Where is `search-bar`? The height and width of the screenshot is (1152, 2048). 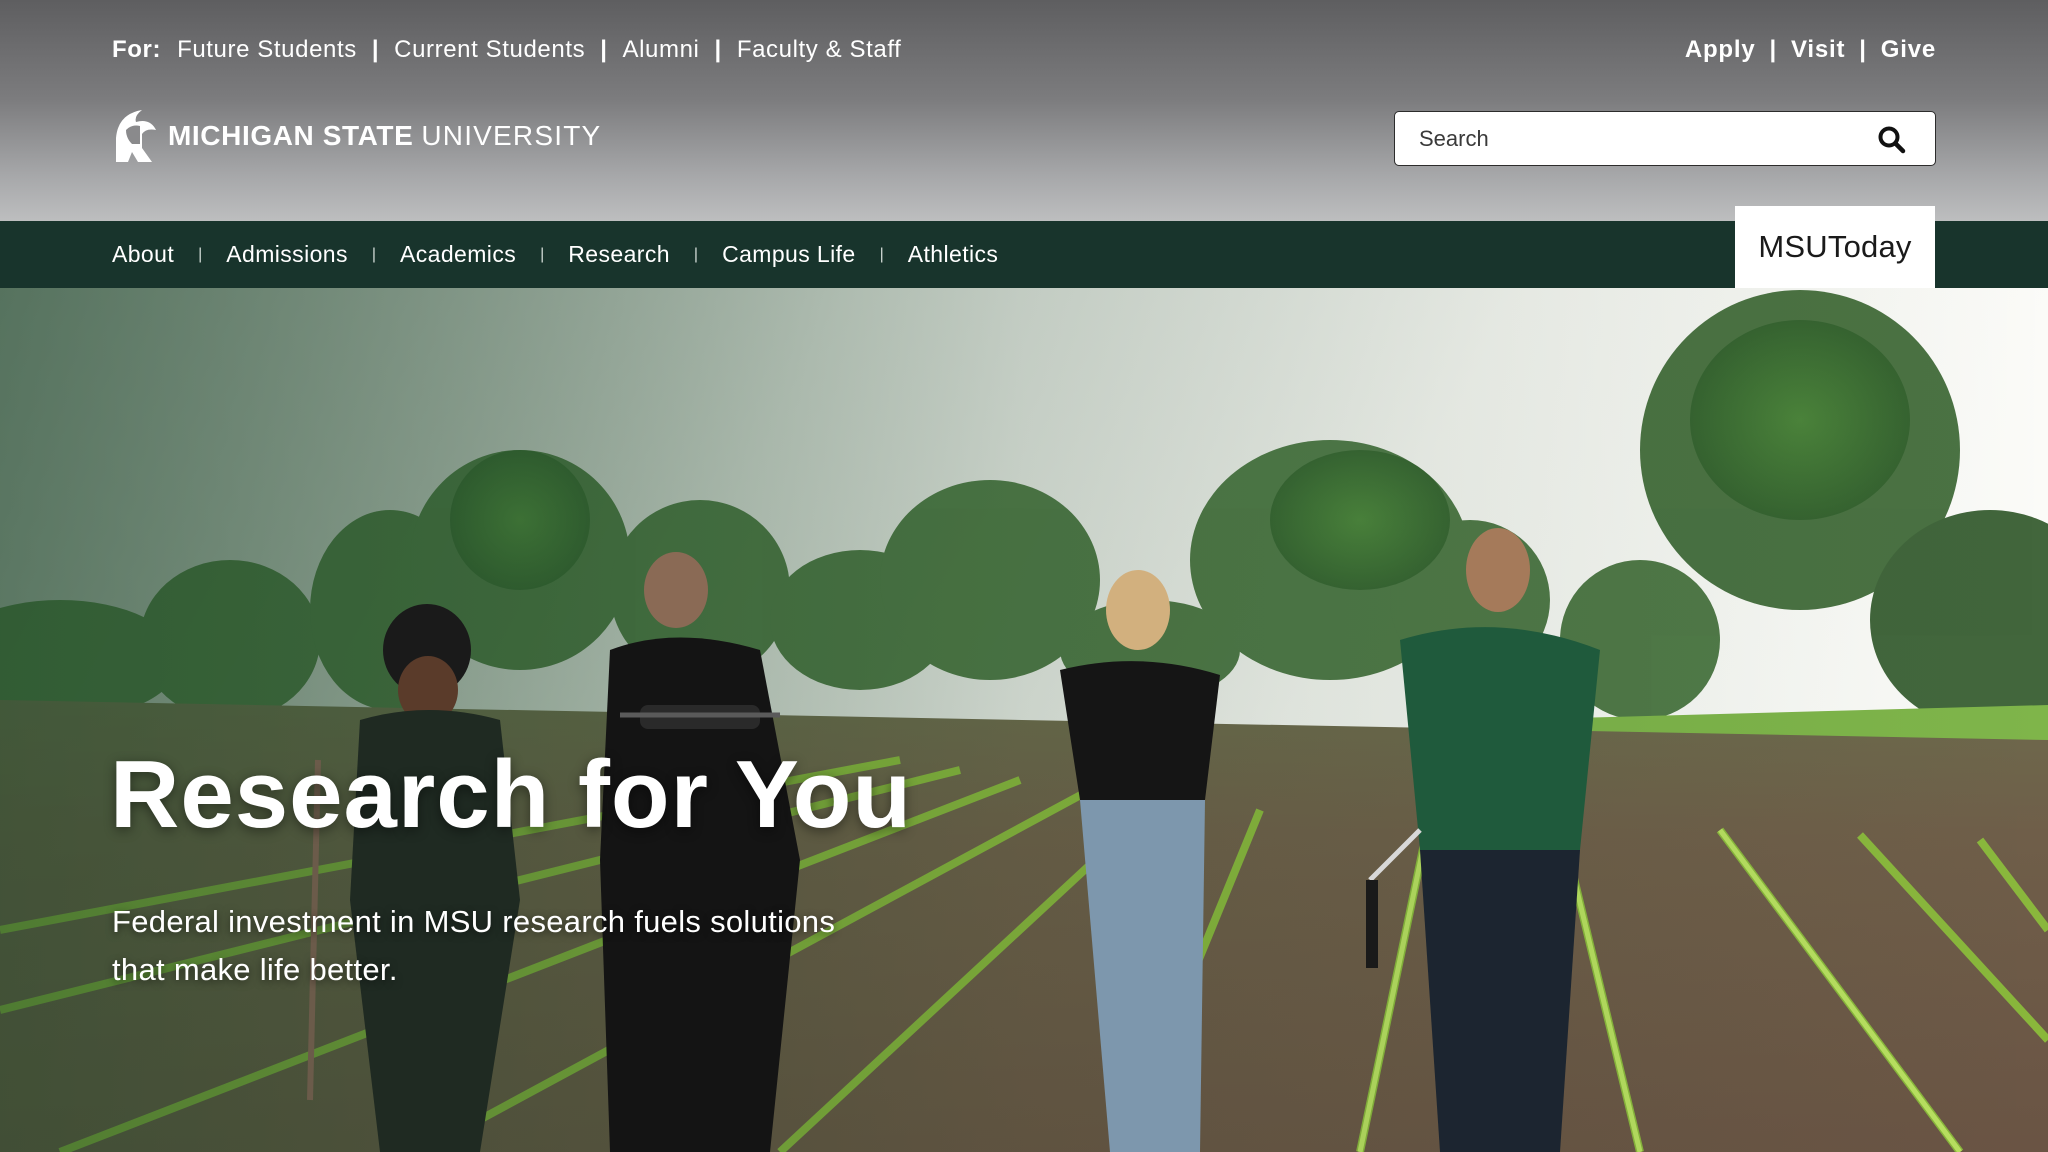
search-bar is located at coordinates (1665, 138).